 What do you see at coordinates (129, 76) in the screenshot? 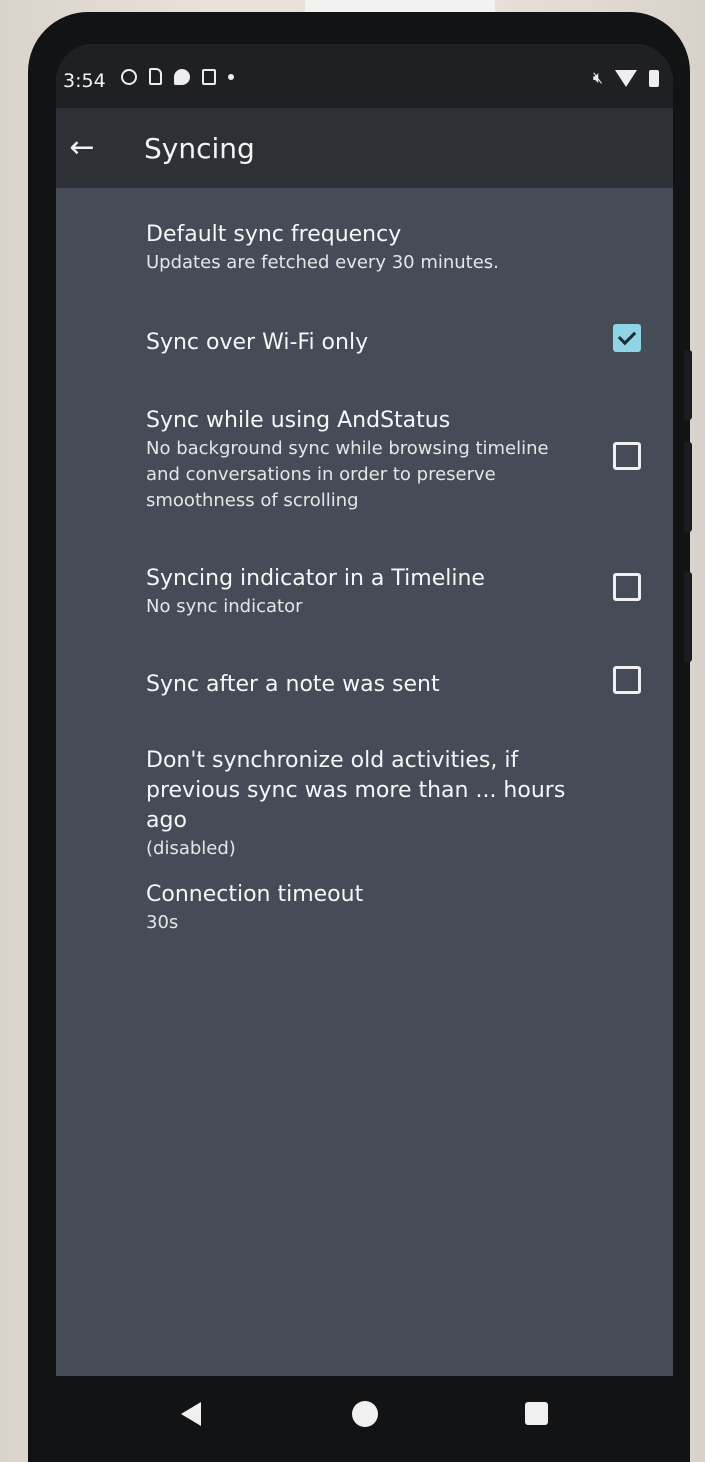
I see `notification-icon` at bounding box center [129, 76].